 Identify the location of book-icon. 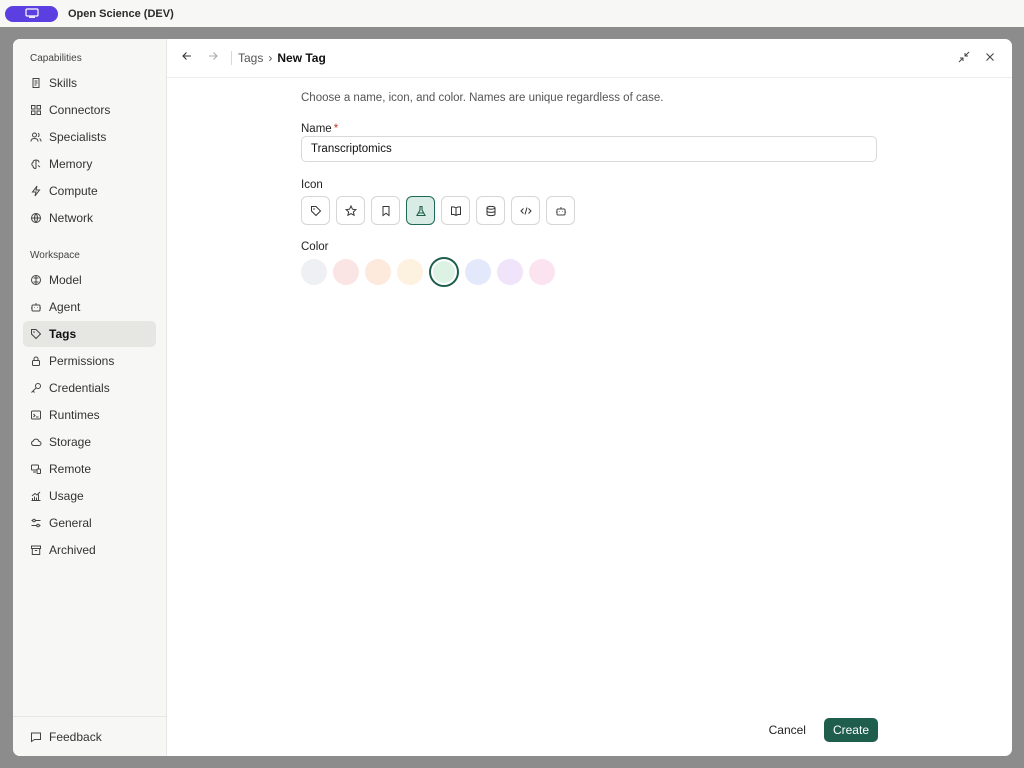
(456, 211).